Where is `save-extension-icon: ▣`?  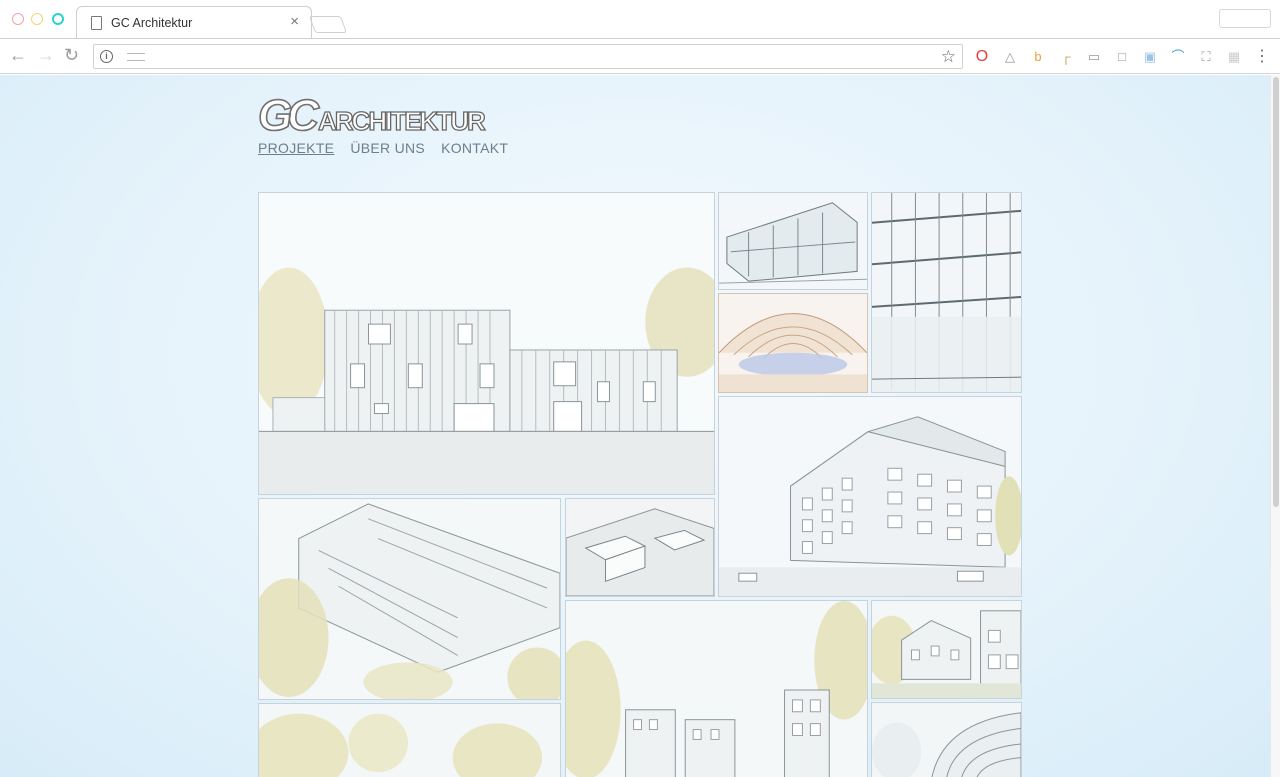 save-extension-icon: ▣ is located at coordinates (1150, 57).